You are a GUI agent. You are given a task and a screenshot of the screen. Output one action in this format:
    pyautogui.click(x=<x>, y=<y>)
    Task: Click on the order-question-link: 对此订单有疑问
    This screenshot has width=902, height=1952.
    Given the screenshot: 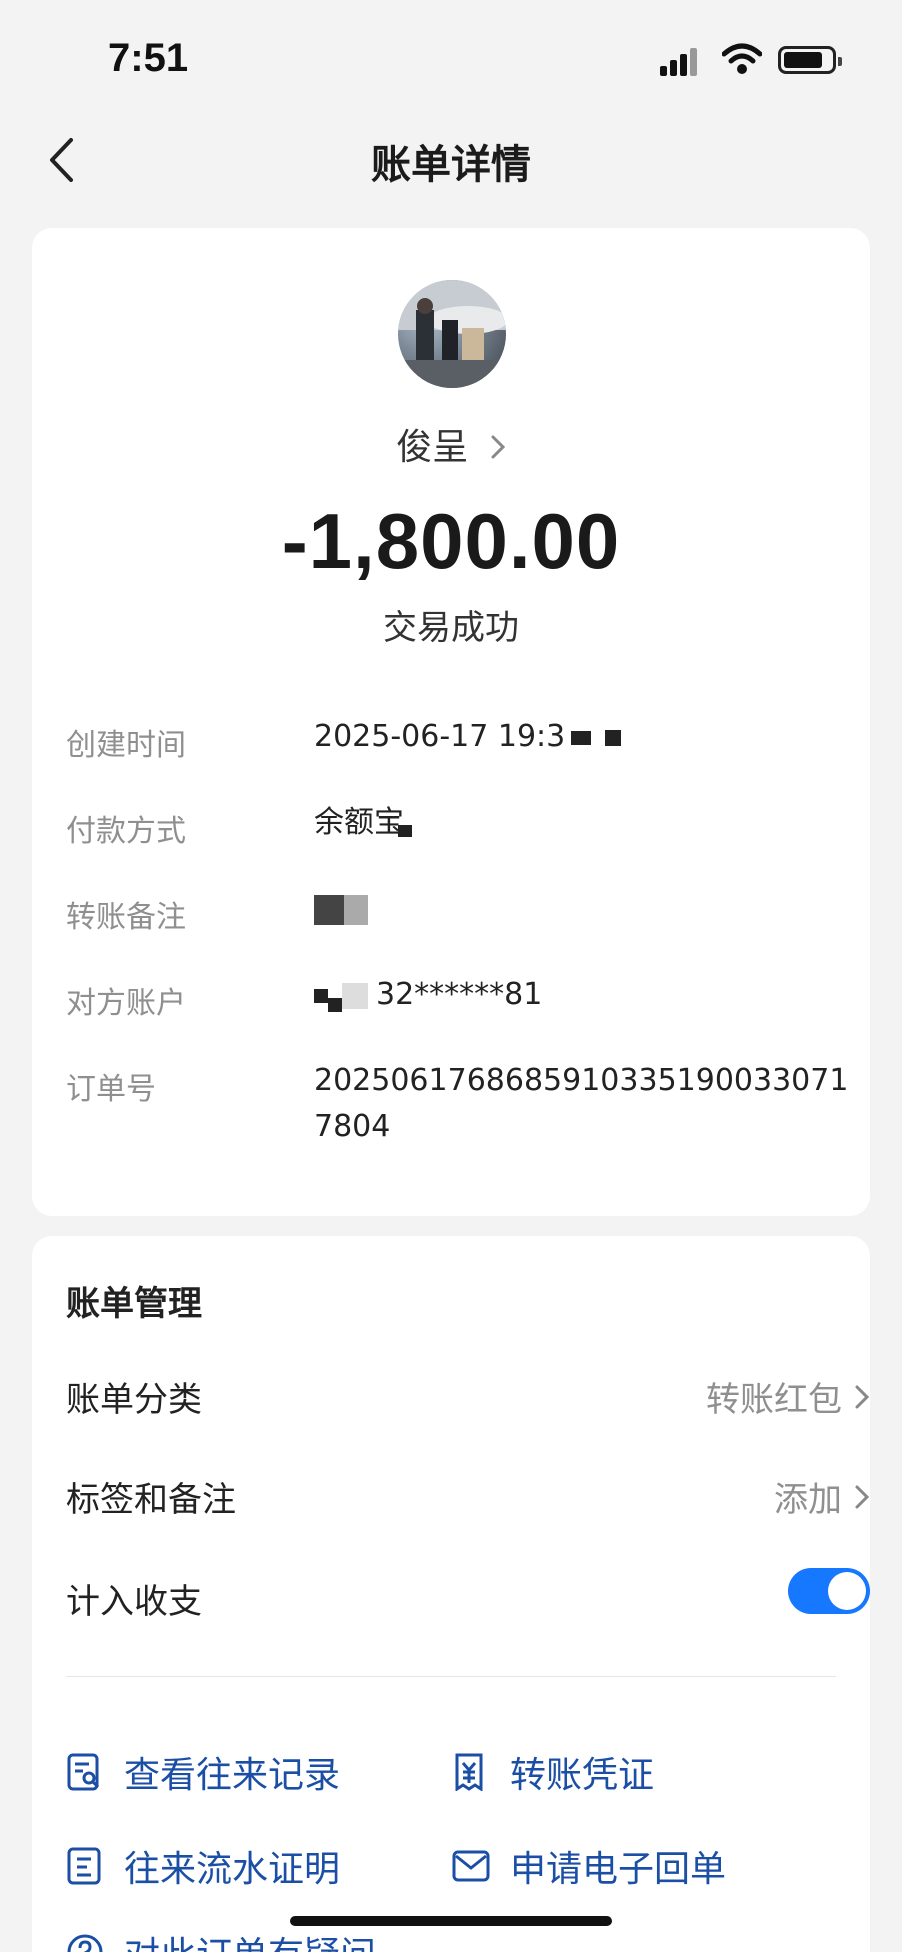 What is the action you would take?
    pyautogui.click(x=221, y=1939)
    